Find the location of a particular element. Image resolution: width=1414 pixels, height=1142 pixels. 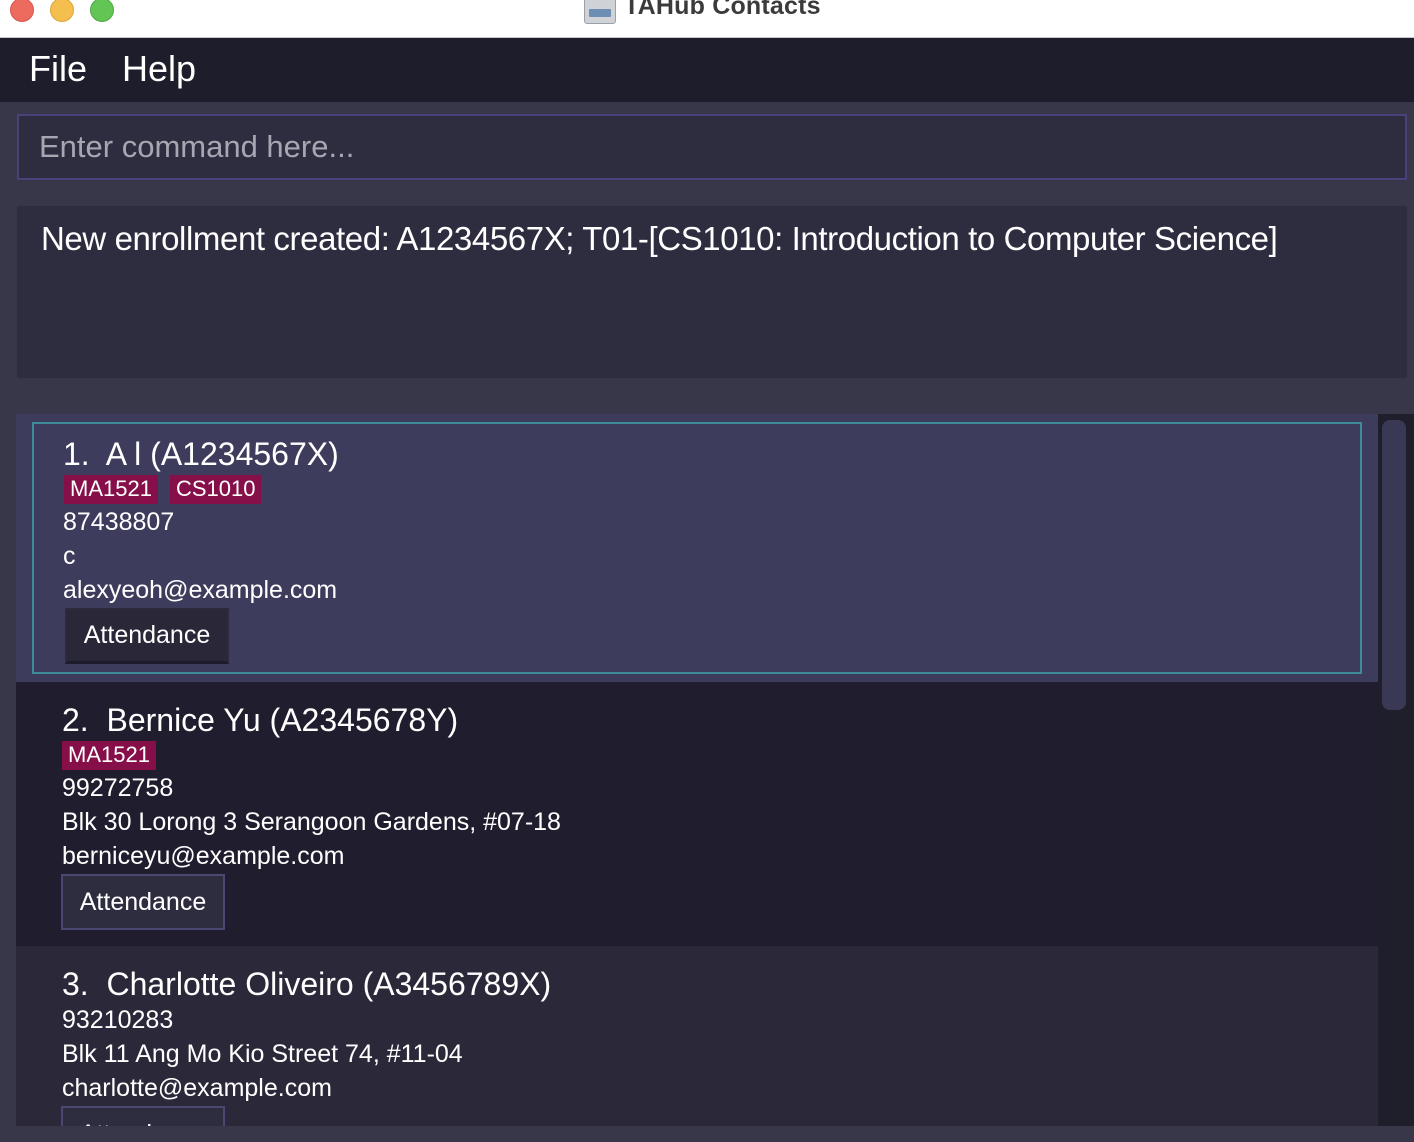

person-email: charlotte@example.com is located at coordinates (197, 1088).